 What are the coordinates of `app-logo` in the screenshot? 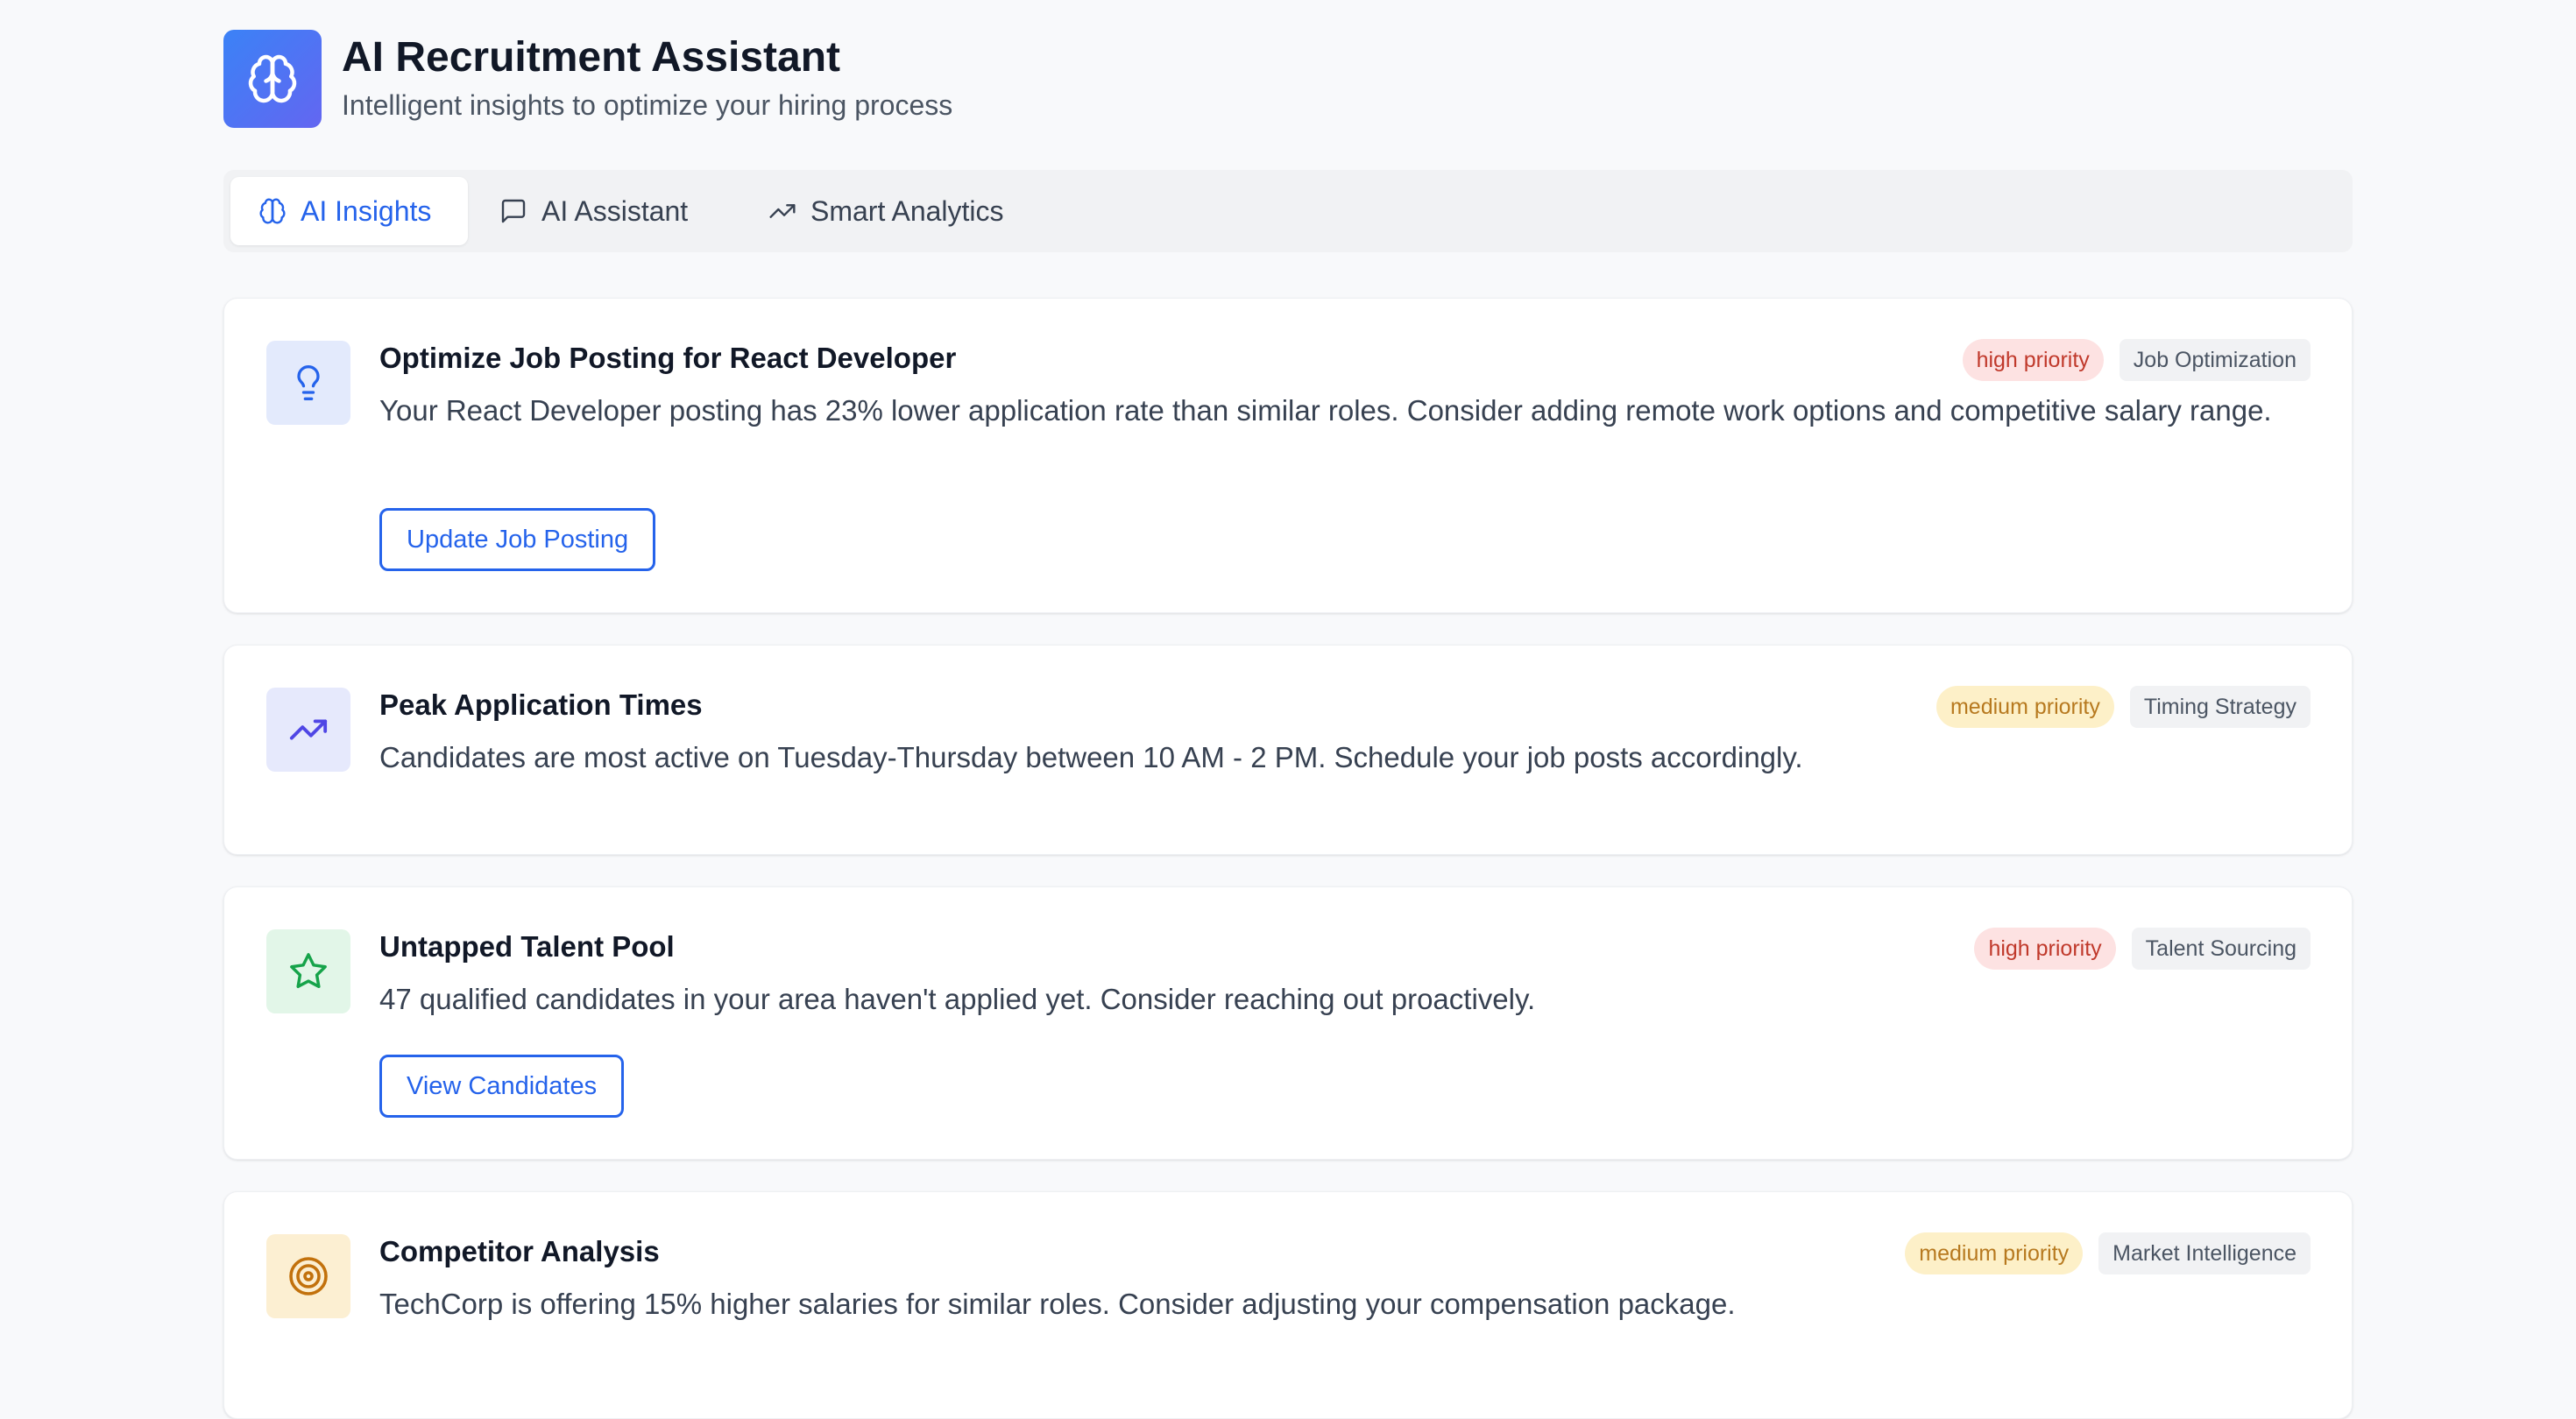 It's located at (272, 79).